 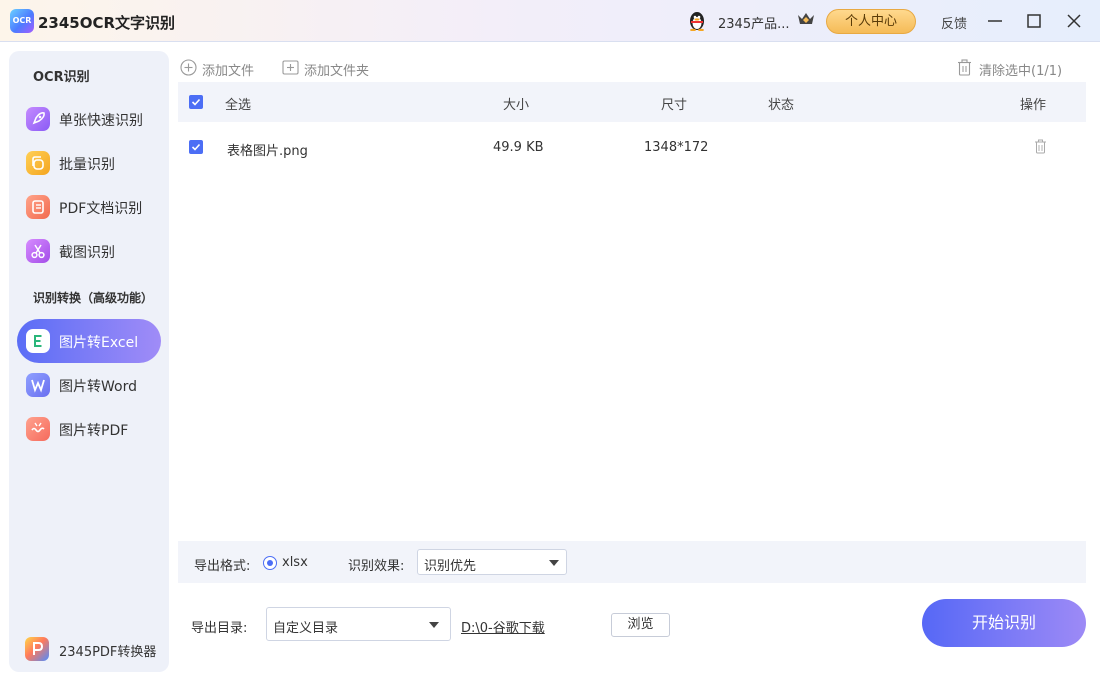 What do you see at coordinates (222, 566) in the screenshot?
I see `format-label: 导出格式:` at bounding box center [222, 566].